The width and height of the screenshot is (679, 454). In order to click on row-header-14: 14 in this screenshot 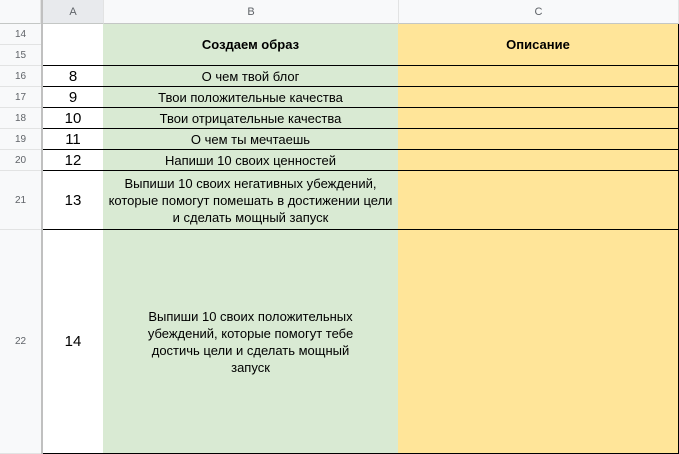, I will do `click(20, 34)`.